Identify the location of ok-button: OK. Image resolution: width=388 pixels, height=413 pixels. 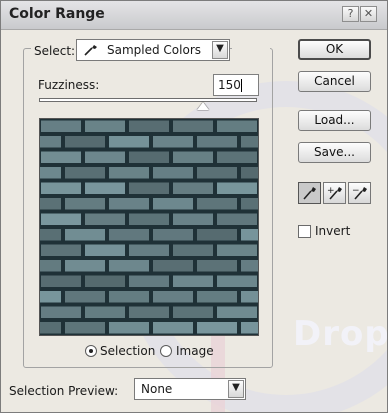
(334, 49).